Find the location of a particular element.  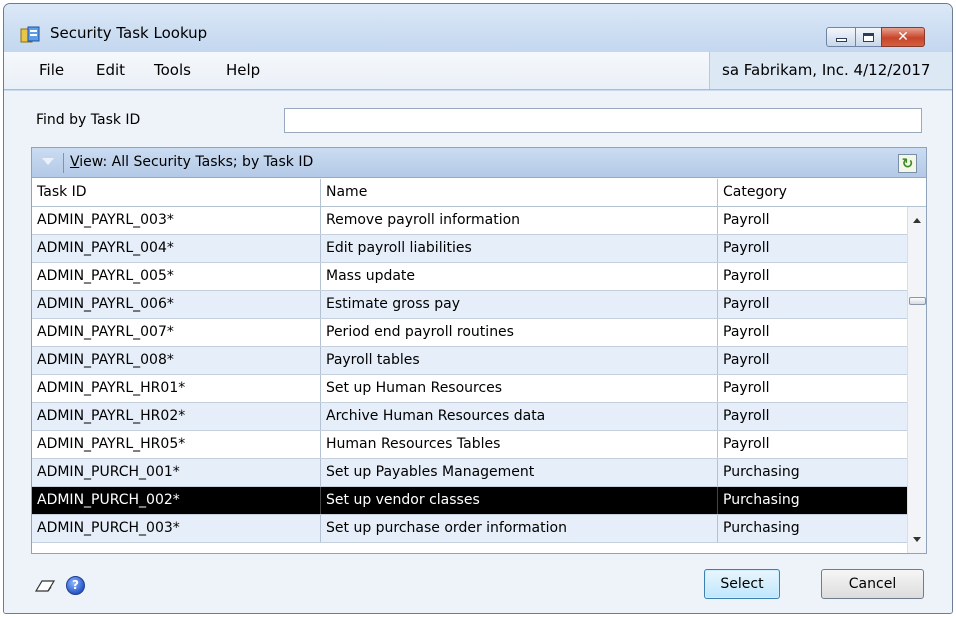

task-id-cell: ADMIN_PAYRL_007* is located at coordinates (176, 332).